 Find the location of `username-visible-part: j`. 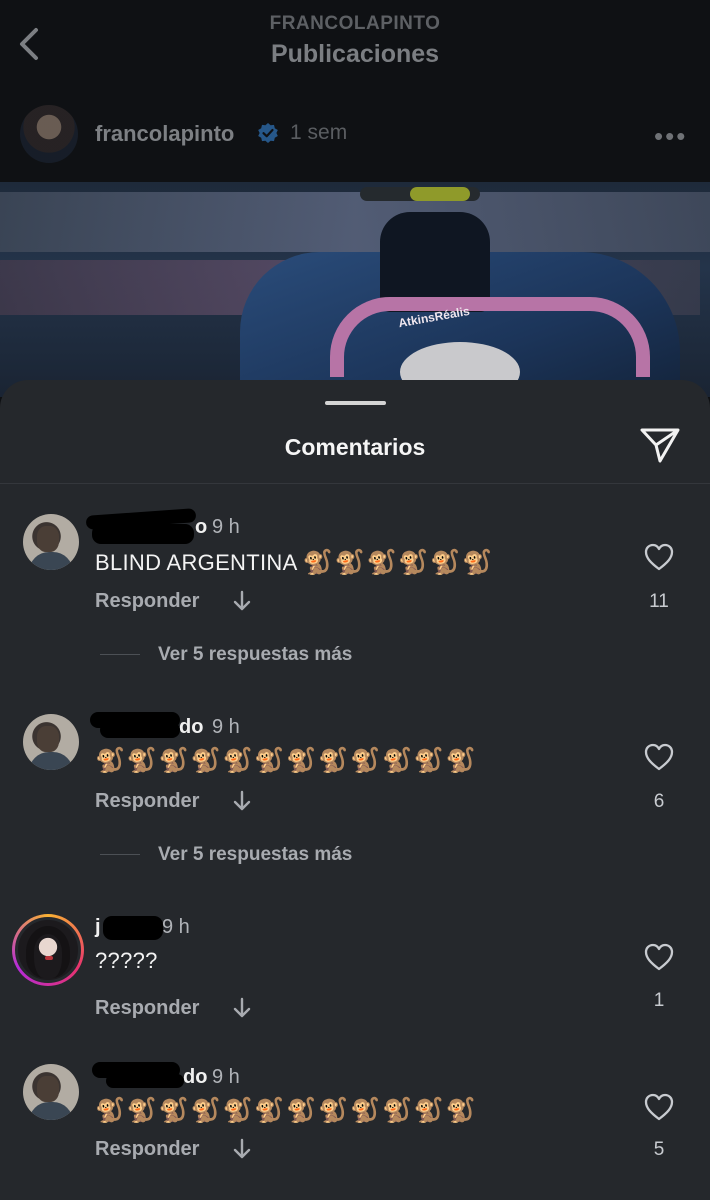

username-visible-part: j is located at coordinates (98, 927).